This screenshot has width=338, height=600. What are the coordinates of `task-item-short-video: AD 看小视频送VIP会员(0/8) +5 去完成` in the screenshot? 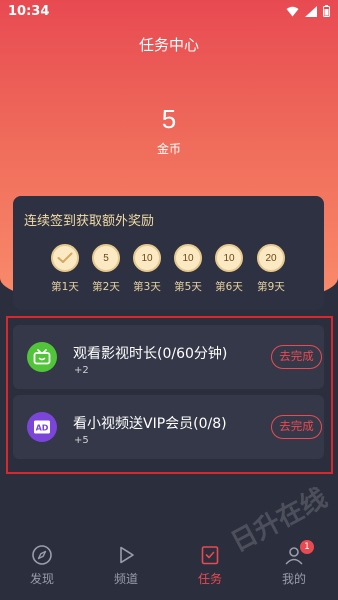 It's located at (168, 427).